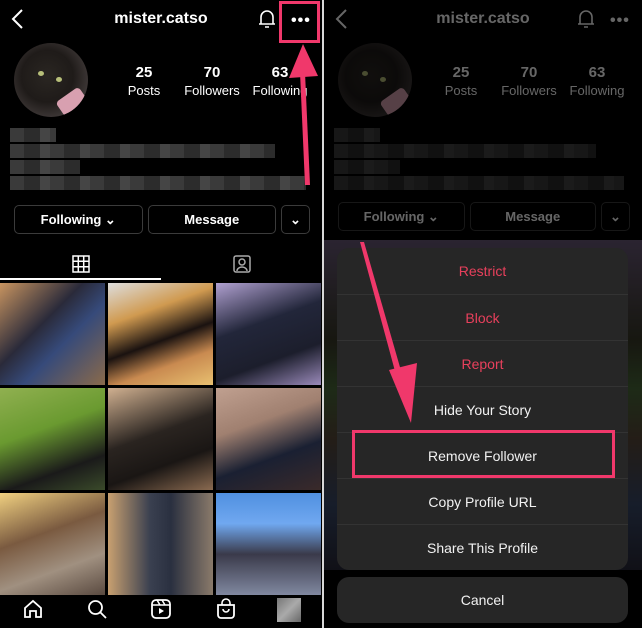 Image resolution: width=642 pixels, height=628 pixels. I want to click on highlight-box-more-options, so click(299, 22).